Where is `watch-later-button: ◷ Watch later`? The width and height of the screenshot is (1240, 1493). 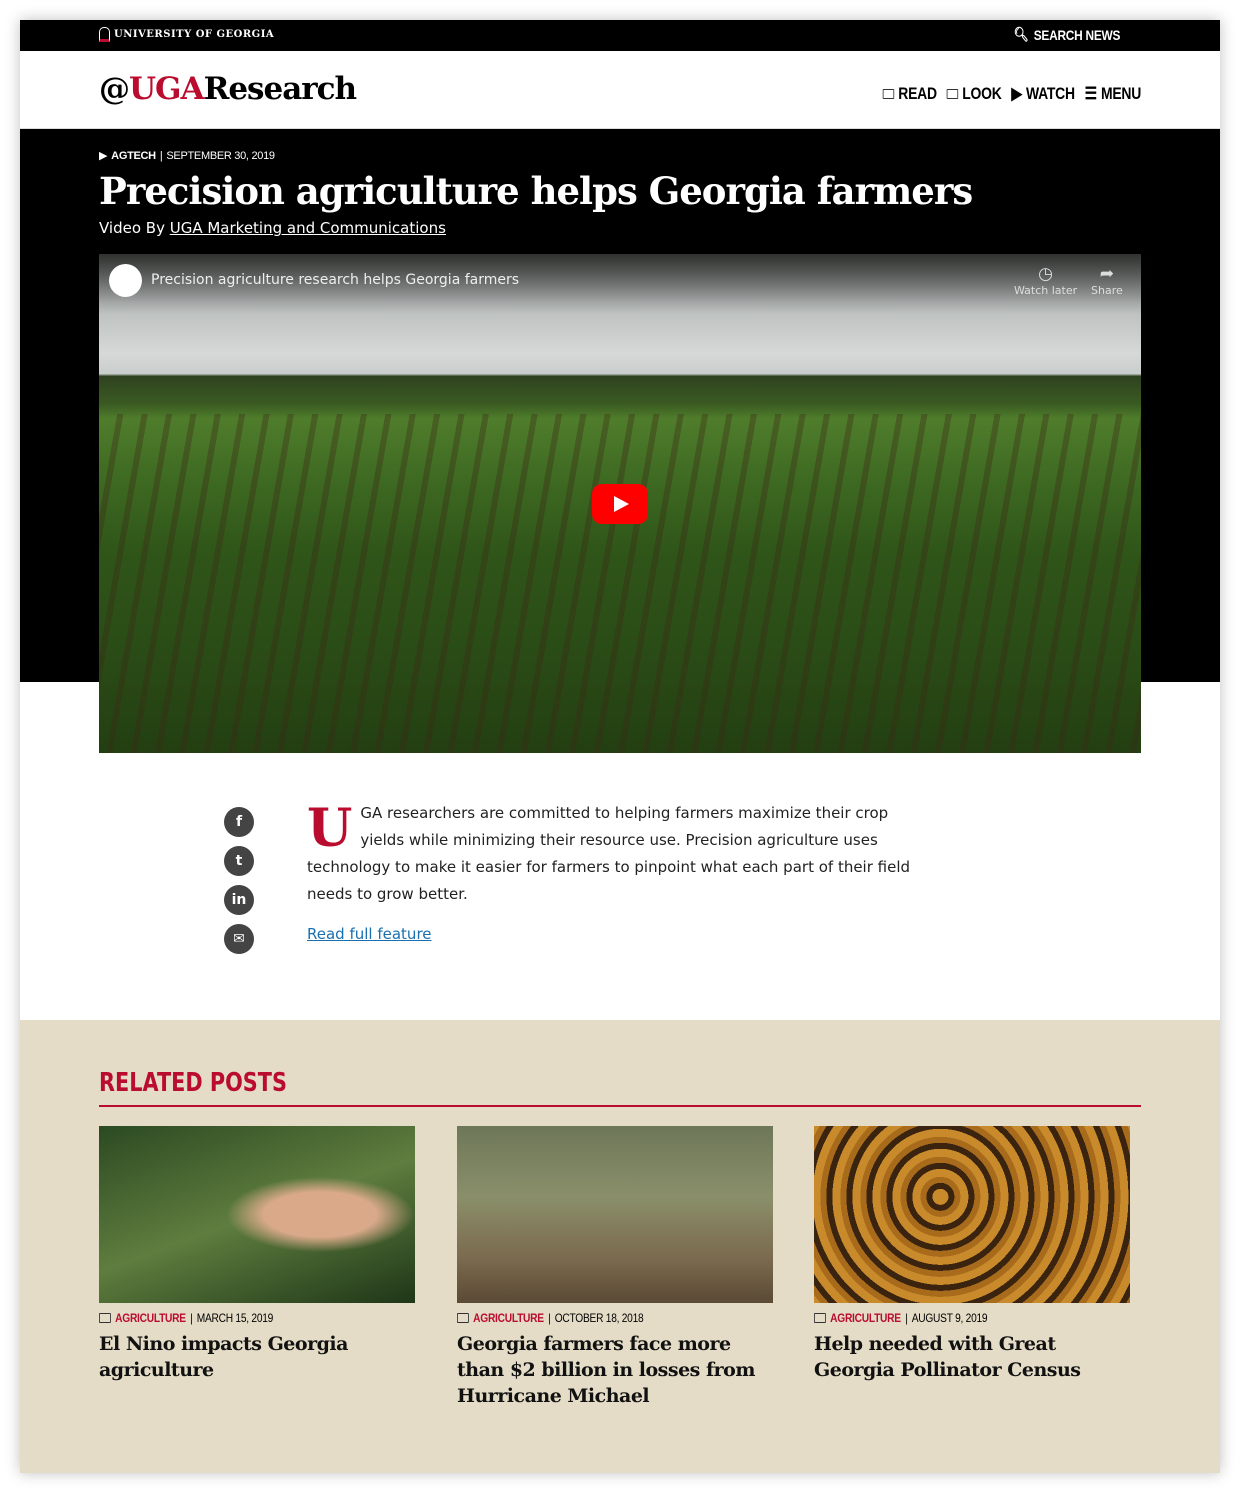 watch-later-button: ◷ Watch later is located at coordinates (1045, 280).